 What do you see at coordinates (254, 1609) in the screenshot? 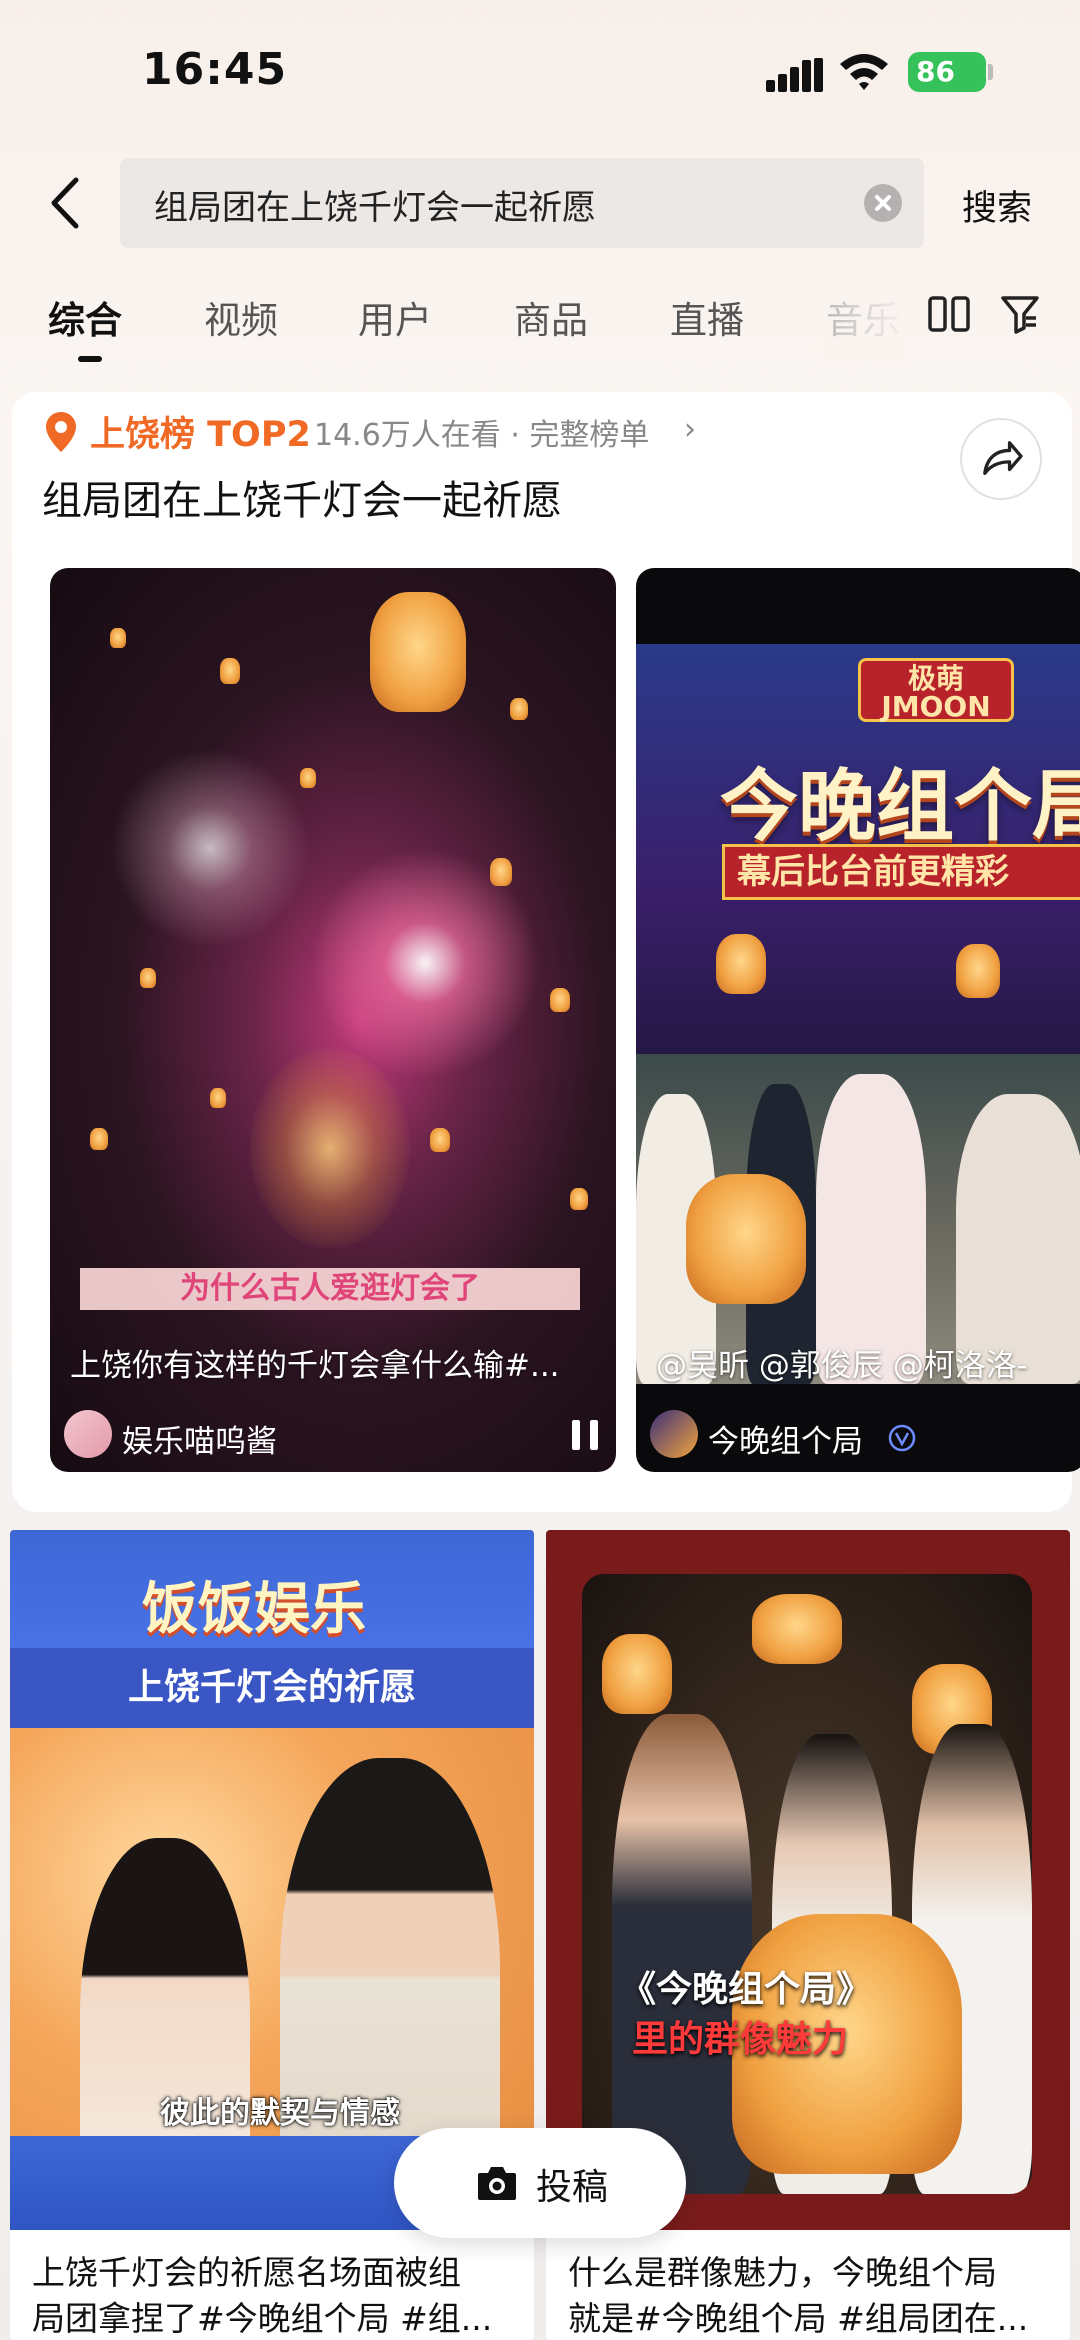
I see `thumb-logo: 饭饭娱乐` at bounding box center [254, 1609].